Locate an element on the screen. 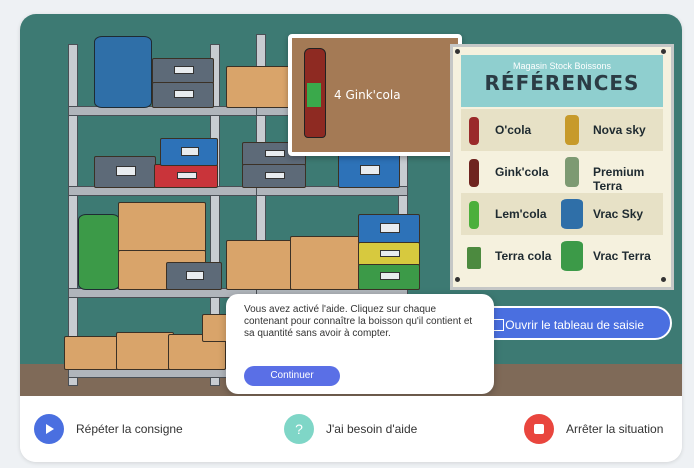  ref-row: O'cola Nova sky is located at coordinates (562, 130).